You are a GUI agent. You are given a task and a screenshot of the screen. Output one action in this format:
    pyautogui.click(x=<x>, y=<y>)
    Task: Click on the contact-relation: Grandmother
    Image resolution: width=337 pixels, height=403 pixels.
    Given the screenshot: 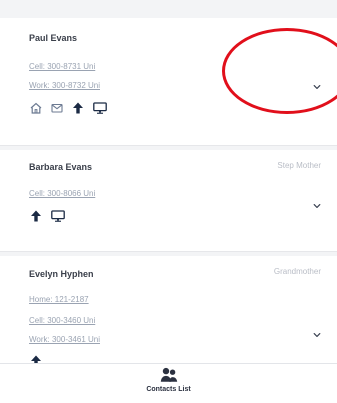 What is the action you would take?
    pyautogui.click(x=297, y=271)
    